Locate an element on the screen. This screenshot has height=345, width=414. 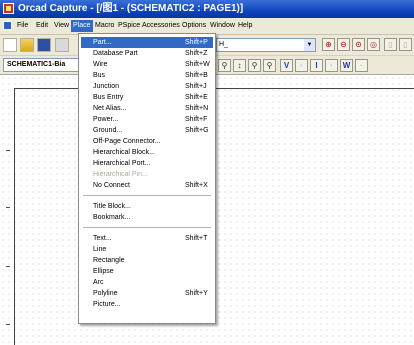
menu-item-shortcut: Shift+T is located at coordinates (196, 238).